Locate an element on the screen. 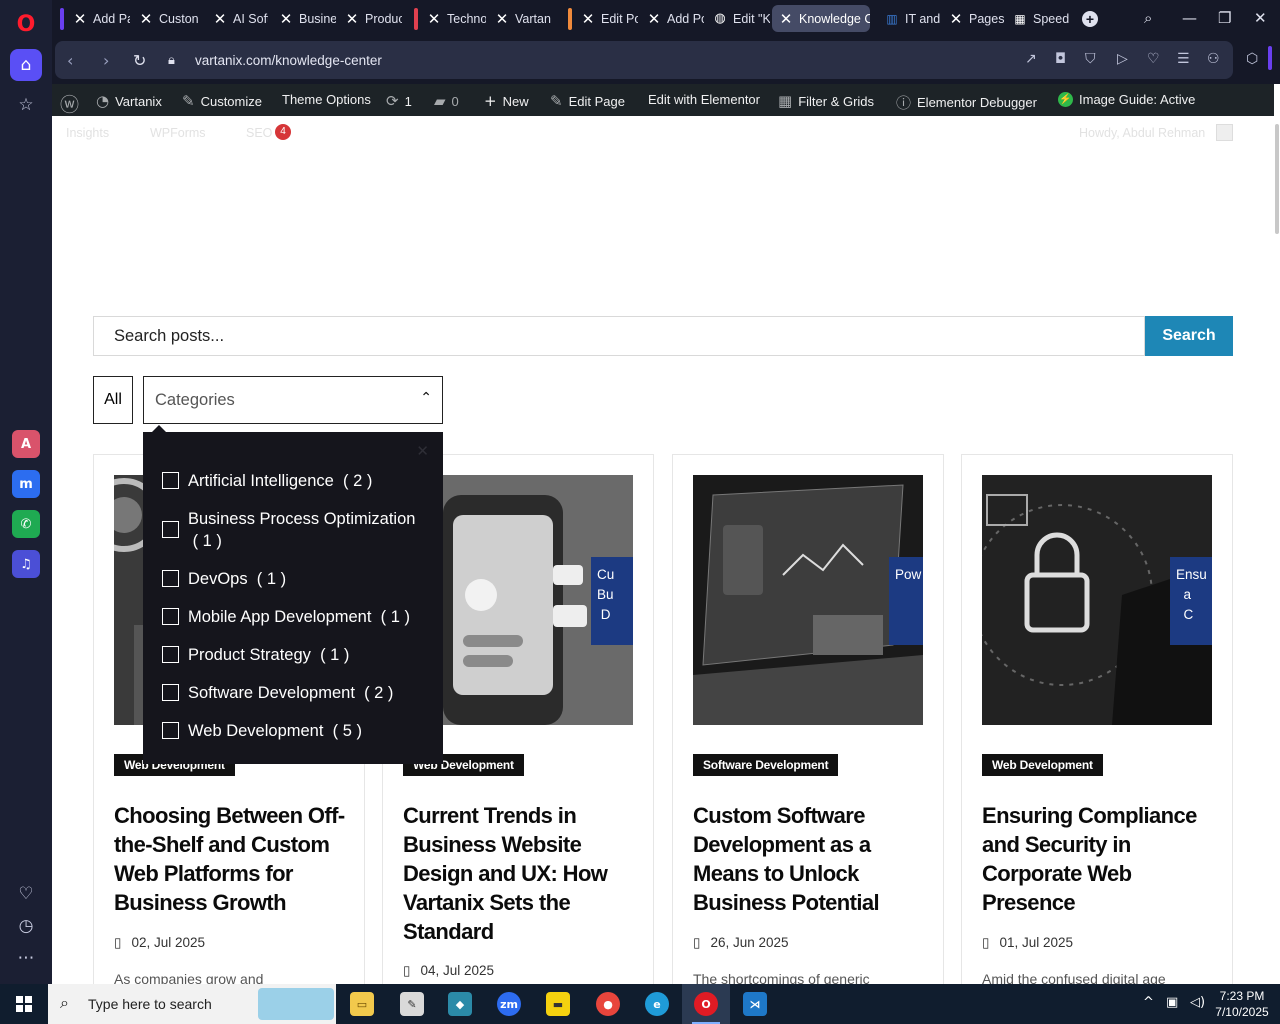  messenger-icon: m is located at coordinates (26, 484).